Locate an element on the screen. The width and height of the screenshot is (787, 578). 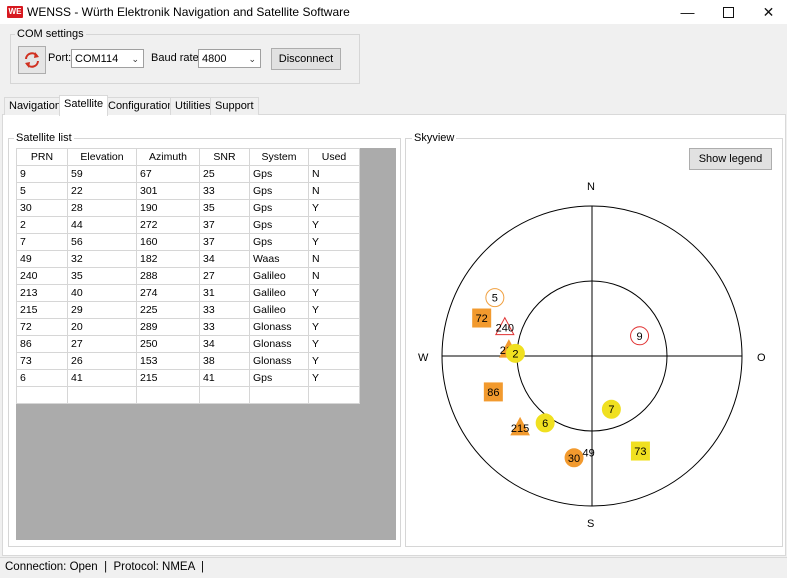
table-row: 2 44 272 37 Gps Y is located at coordinates (188, 225).